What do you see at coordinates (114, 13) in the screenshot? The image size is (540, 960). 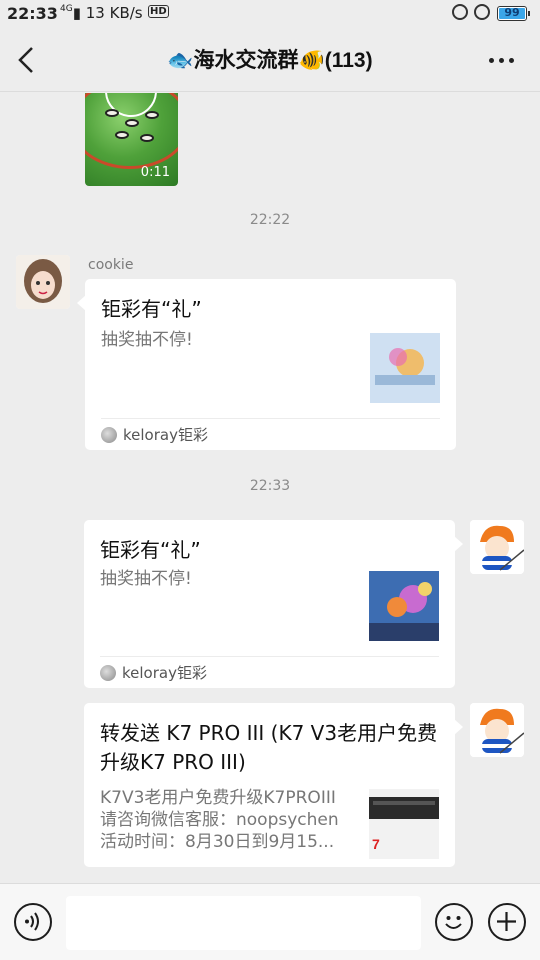 I see `network-speed: 13 KB/s` at bounding box center [114, 13].